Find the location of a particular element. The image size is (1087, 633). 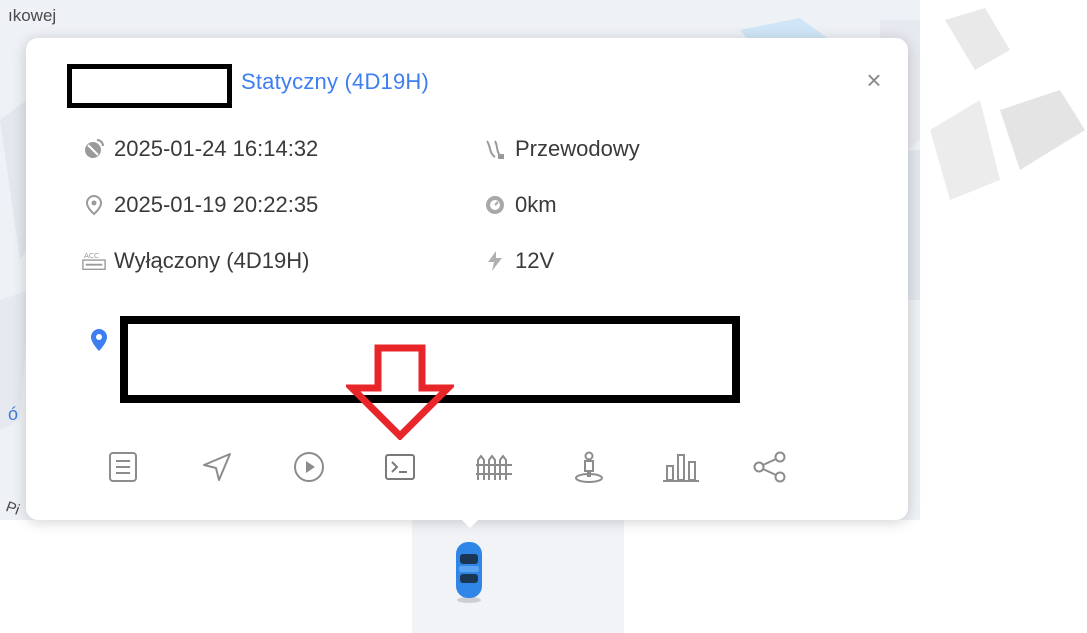

gps-time-row: 2025-01-24 16:14:32 is located at coordinates (200, 149).